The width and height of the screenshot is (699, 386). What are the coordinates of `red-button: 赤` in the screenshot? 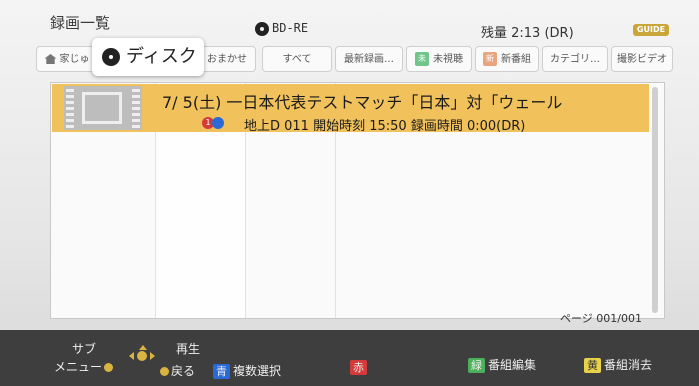 It's located at (360, 367).